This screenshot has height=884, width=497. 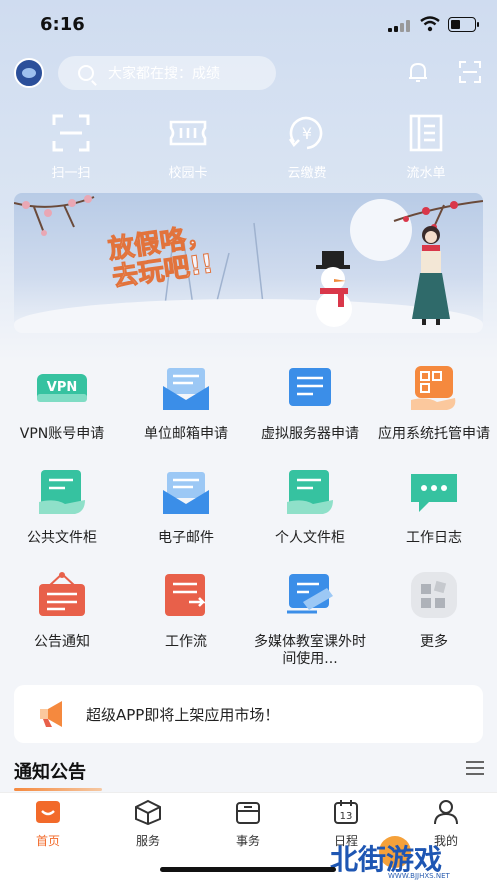 I want to click on workflow-icon, so click(x=186, y=595).